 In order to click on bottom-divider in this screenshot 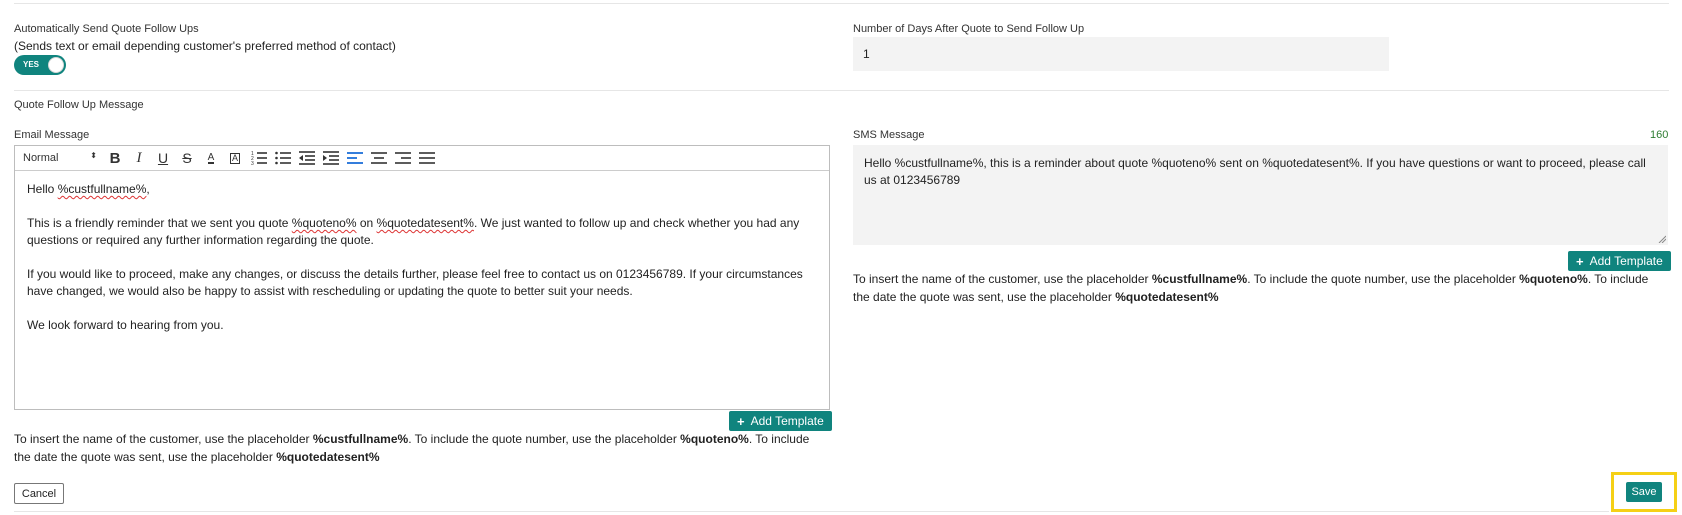, I will do `click(811, 511)`.